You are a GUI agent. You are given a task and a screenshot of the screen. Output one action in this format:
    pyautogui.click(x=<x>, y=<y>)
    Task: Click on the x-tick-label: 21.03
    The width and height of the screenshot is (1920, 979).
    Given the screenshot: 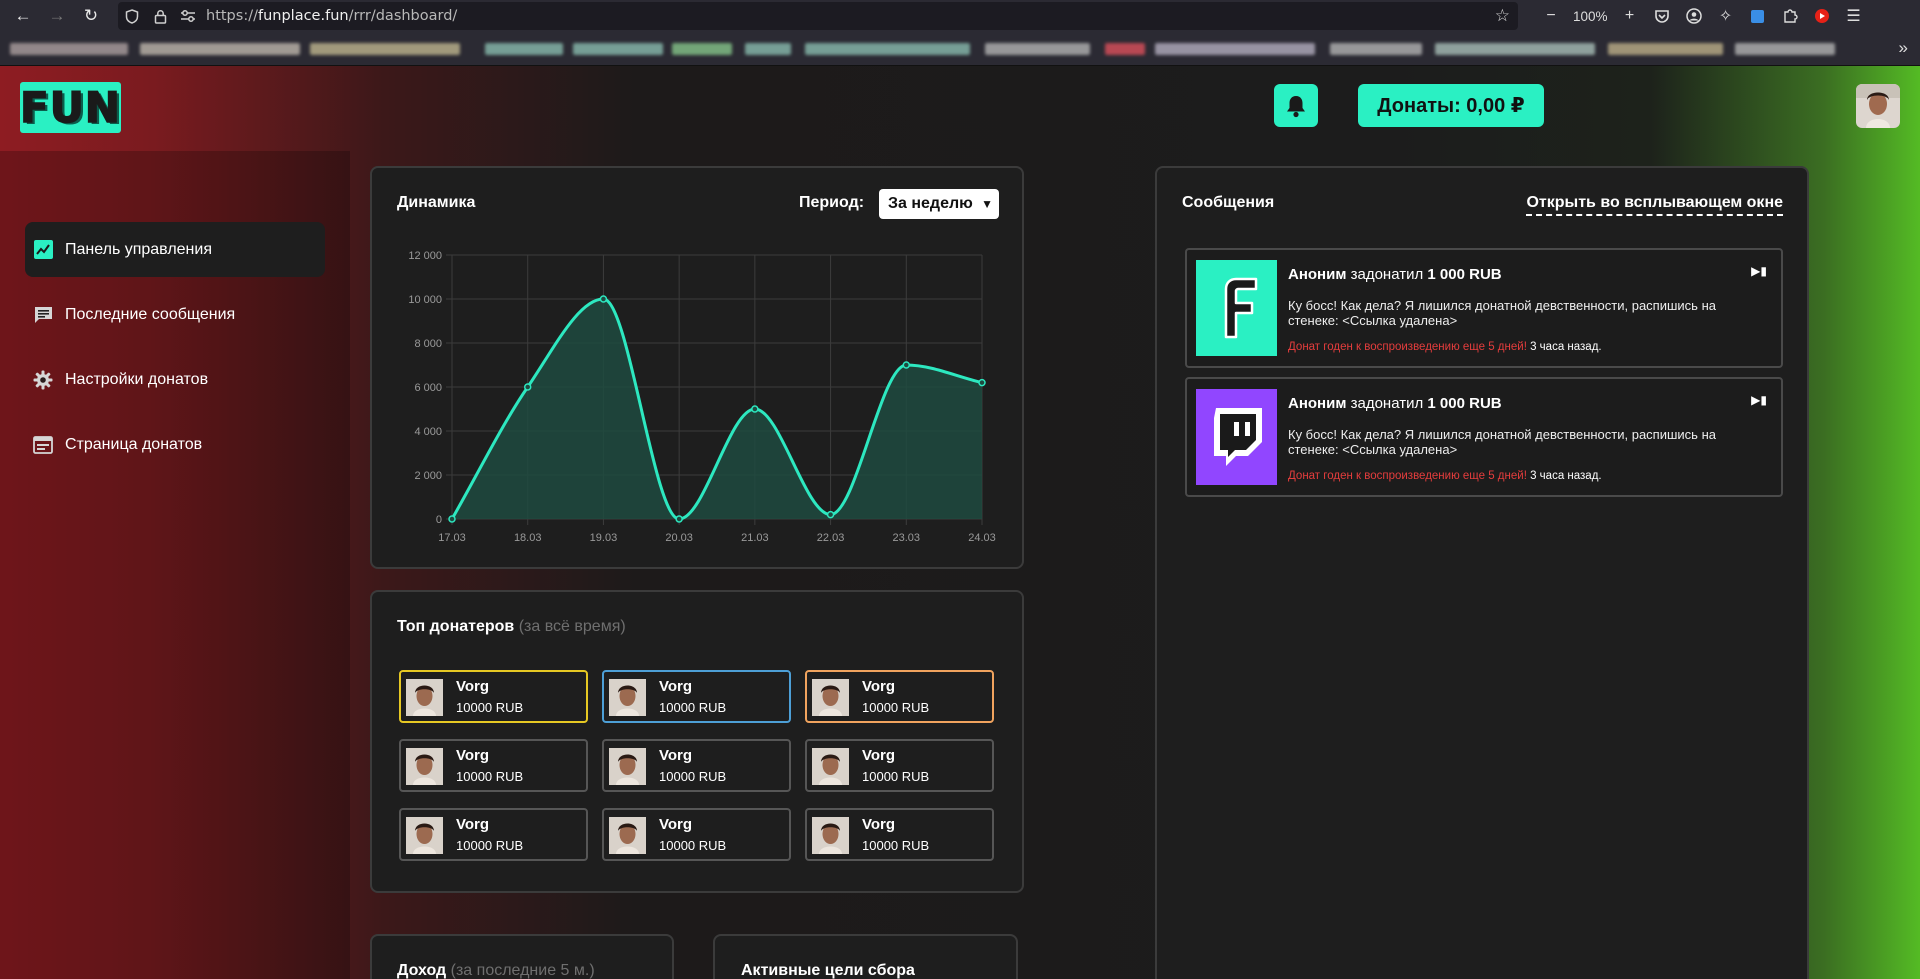 What is the action you would take?
    pyautogui.click(x=755, y=538)
    